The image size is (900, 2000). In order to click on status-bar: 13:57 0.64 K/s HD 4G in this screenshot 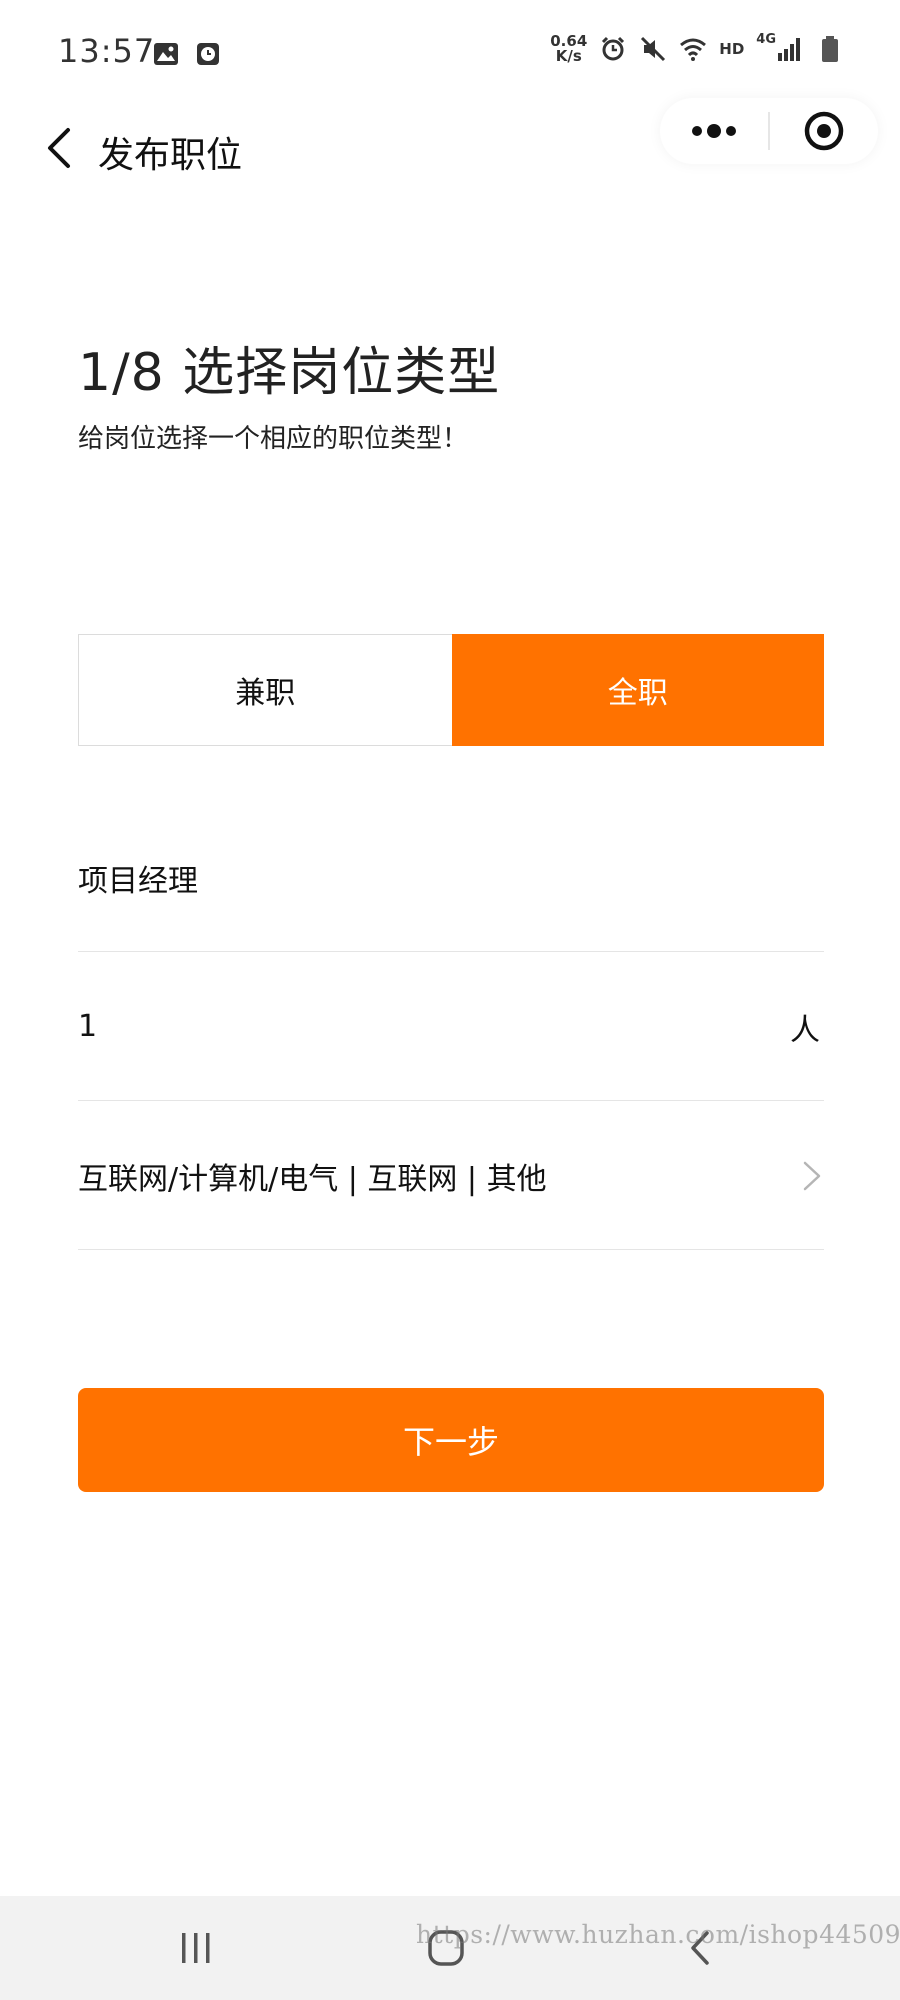, I will do `click(450, 50)`.